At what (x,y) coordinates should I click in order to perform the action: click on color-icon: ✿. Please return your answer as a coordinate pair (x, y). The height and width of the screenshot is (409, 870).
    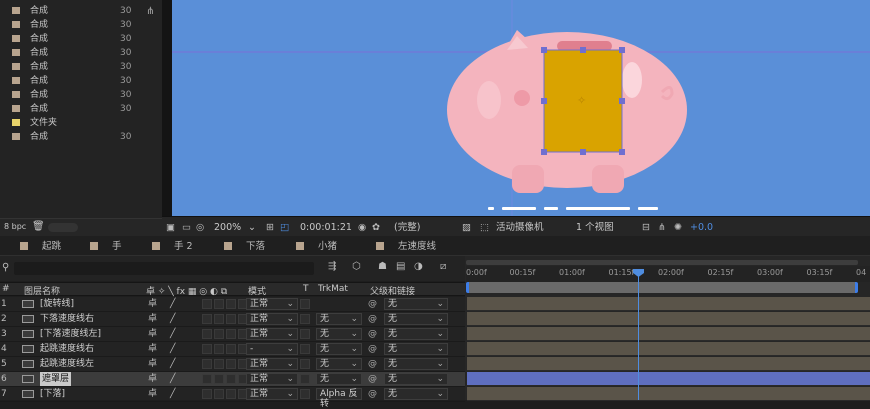
    Looking at the image, I should click on (376, 227).